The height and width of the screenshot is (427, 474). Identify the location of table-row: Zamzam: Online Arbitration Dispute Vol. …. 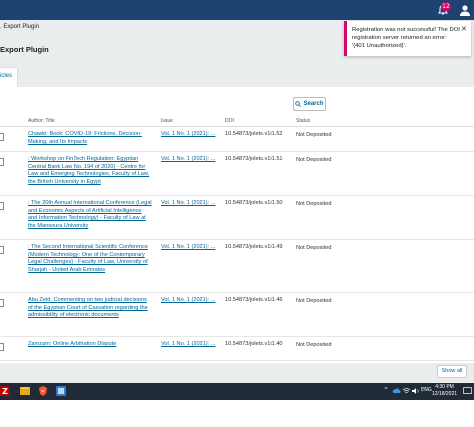
(237, 349).